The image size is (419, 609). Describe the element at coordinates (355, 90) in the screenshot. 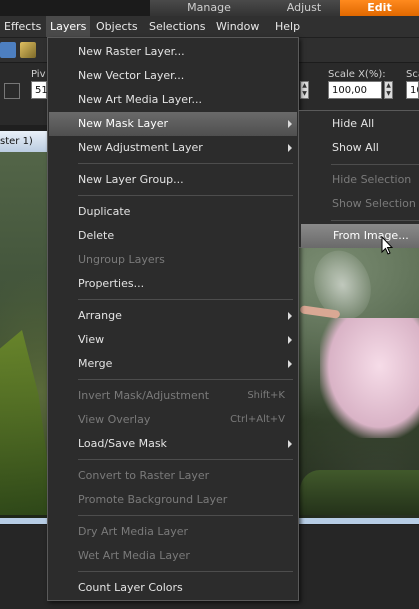

I see `scale-x-input: 100,00` at that location.